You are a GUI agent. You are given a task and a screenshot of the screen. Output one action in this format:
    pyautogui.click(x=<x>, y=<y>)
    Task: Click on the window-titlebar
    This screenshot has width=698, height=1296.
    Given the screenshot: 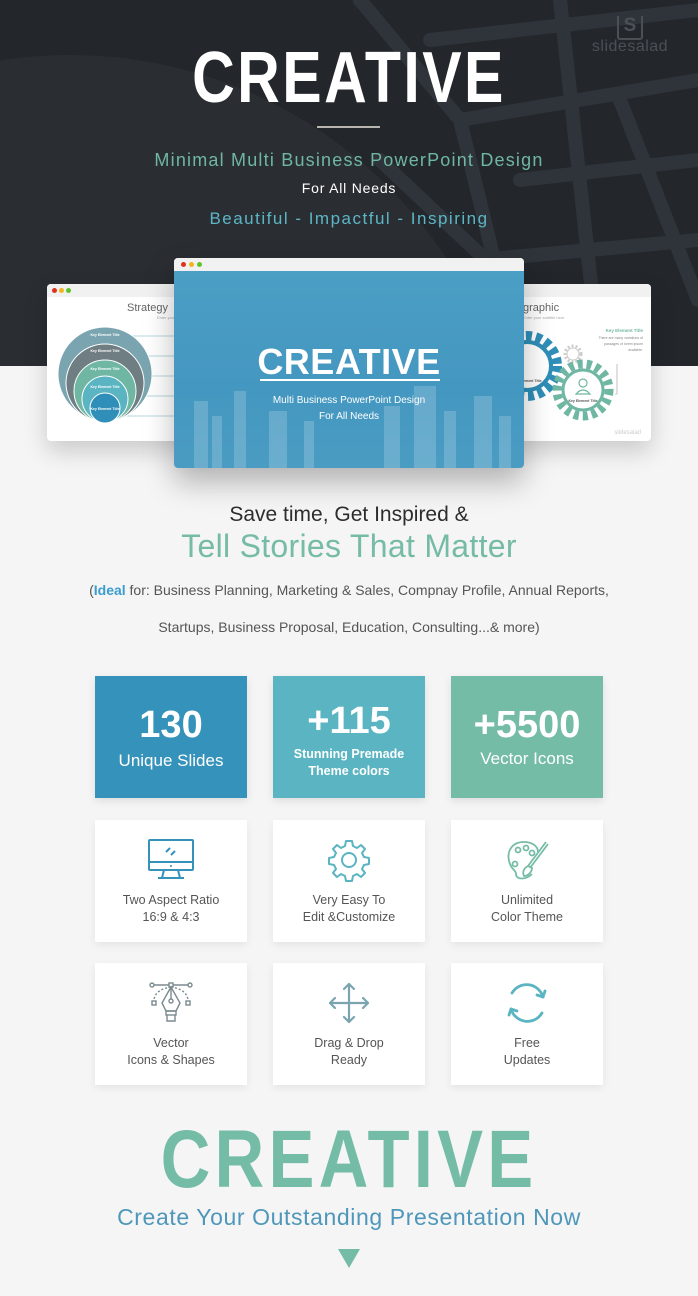 What is the action you would take?
    pyautogui.click(x=349, y=264)
    